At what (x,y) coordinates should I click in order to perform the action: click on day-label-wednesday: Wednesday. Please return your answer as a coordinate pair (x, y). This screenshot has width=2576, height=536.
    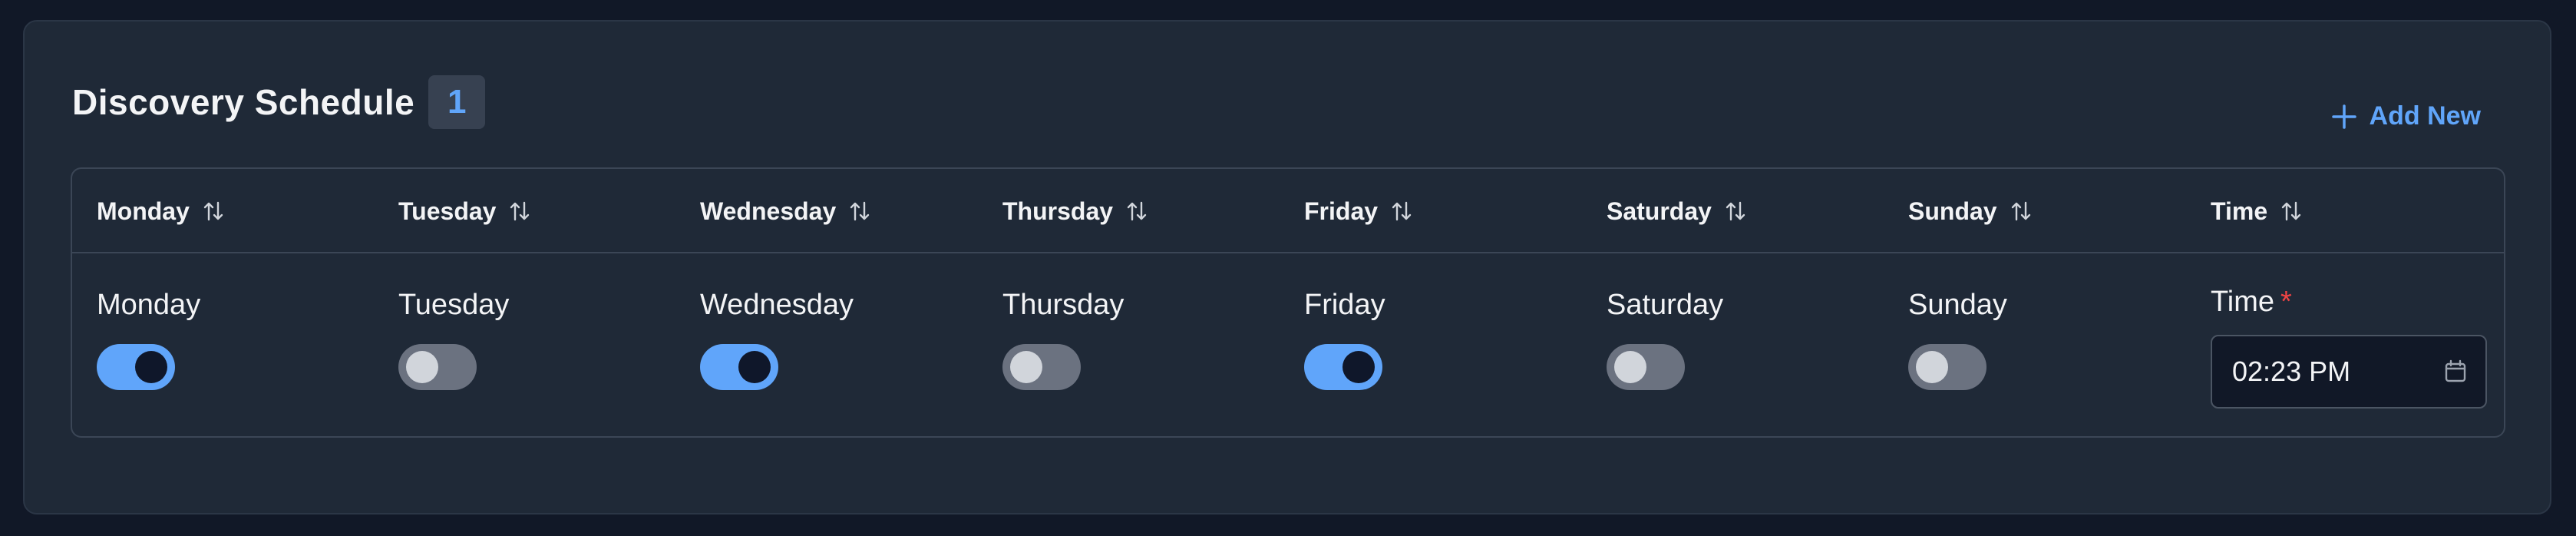
    Looking at the image, I should click on (777, 305).